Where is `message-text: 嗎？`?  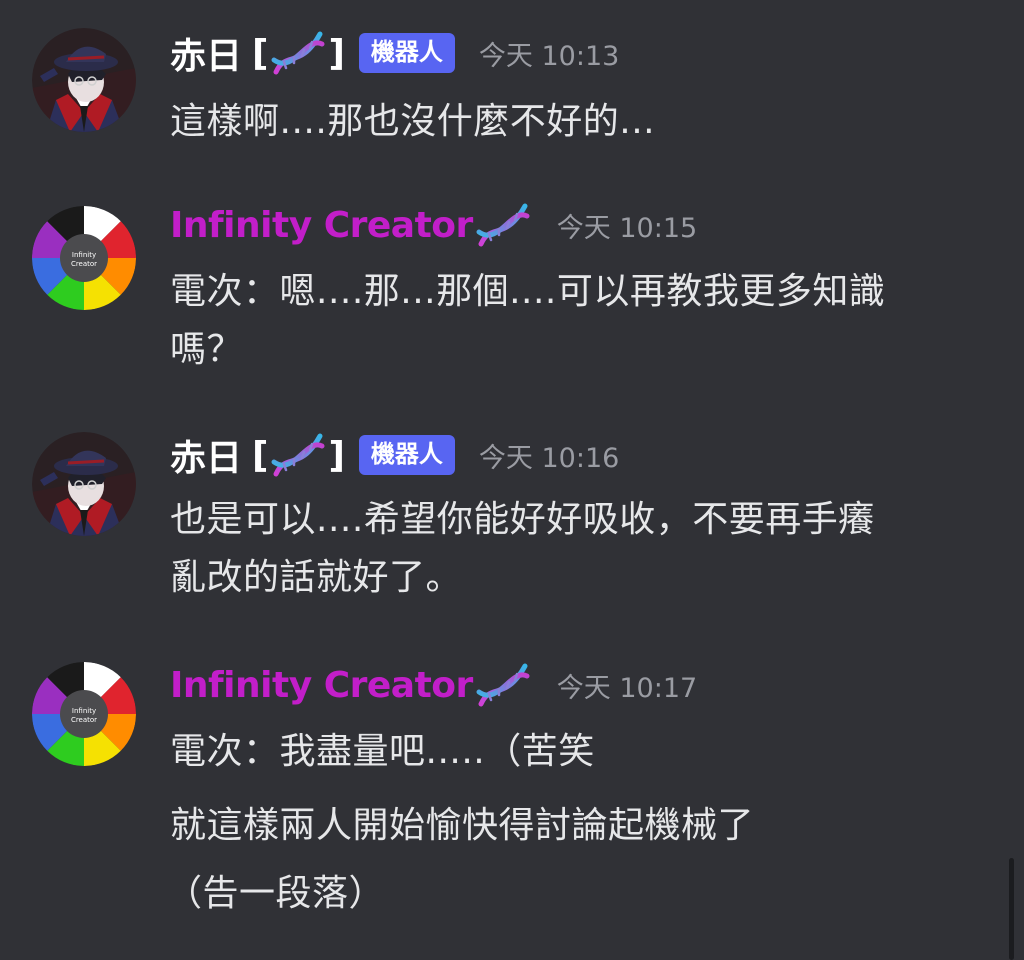 message-text: 嗎？ is located at coordinates (207, 349).